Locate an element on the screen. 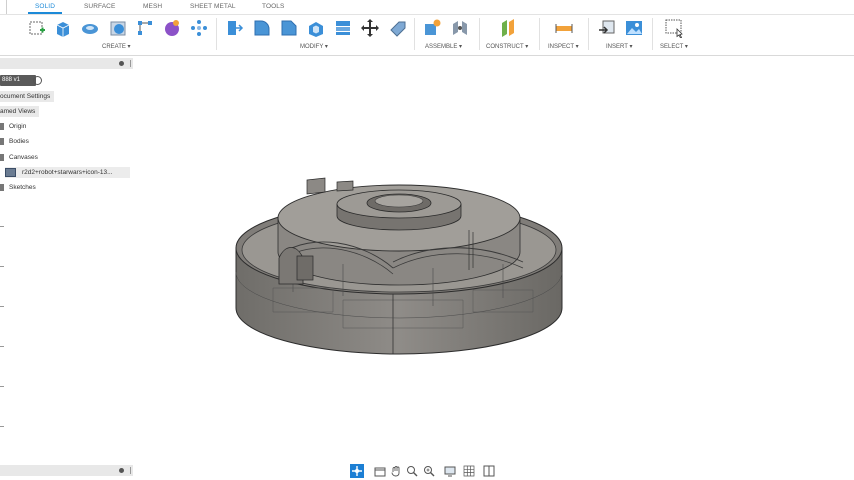  browser-item-document-settings: ocument Settings is located at coordinates (27, 96).